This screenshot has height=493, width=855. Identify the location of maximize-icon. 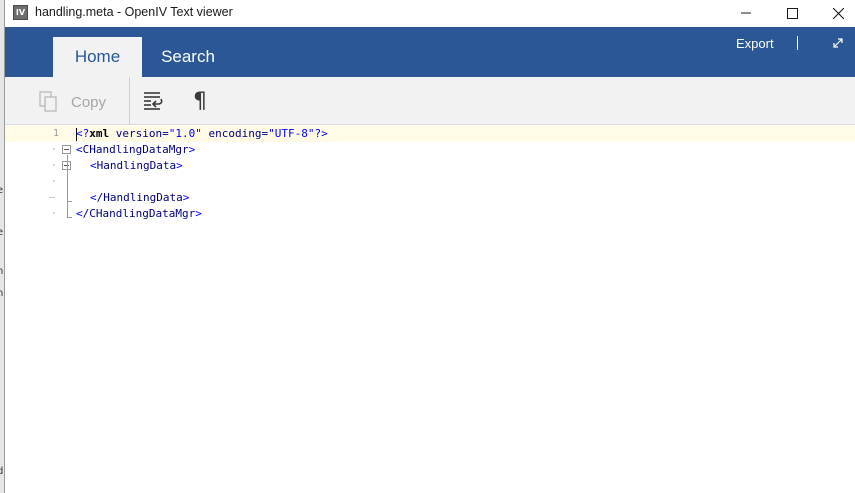
(792, 13).